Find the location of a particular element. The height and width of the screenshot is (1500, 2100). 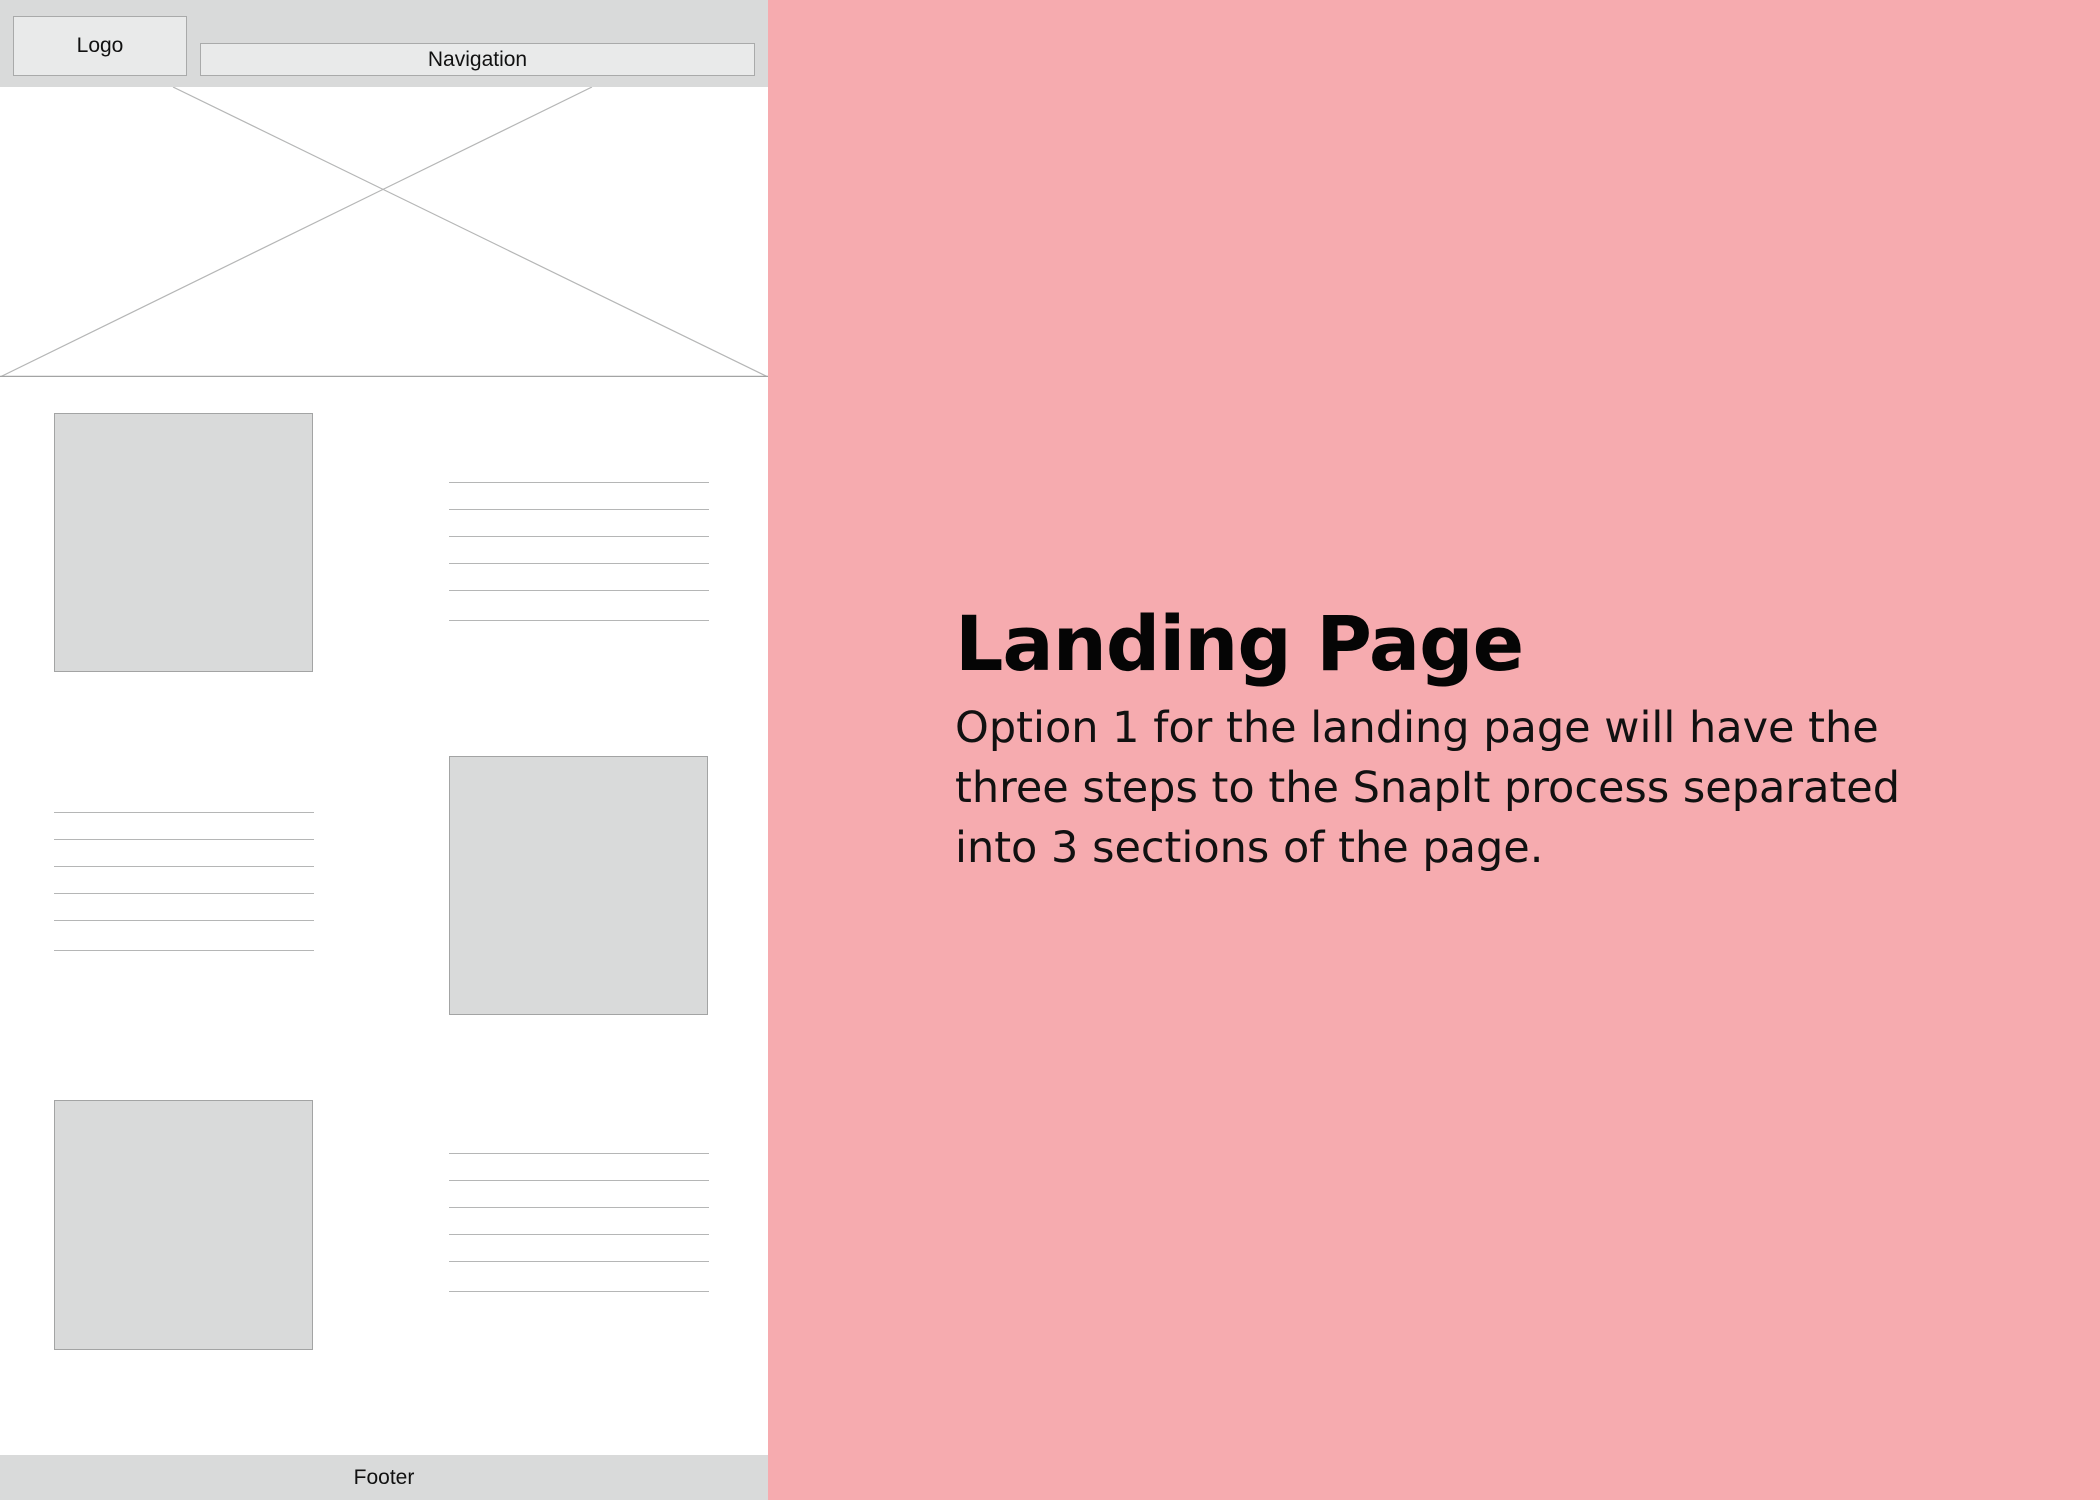

hero-cross-icon is located at coordinates (384, 232).